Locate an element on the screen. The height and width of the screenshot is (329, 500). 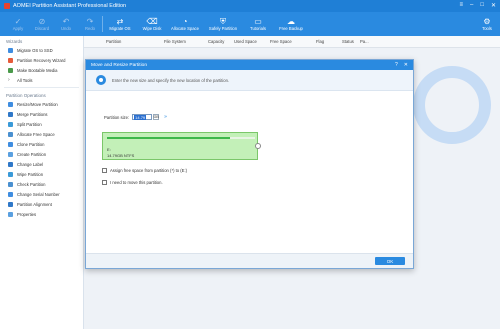
help-icon: ? is located at coordinates (396, 65).